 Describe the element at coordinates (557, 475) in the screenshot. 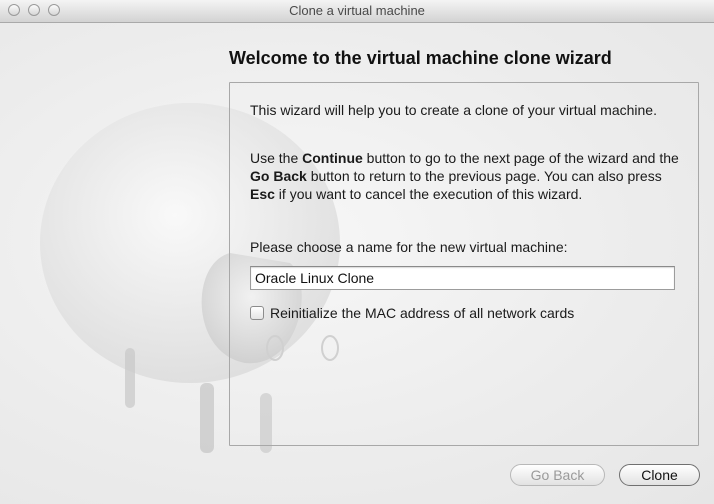

I see `go-back-button: Go Back` at that location.